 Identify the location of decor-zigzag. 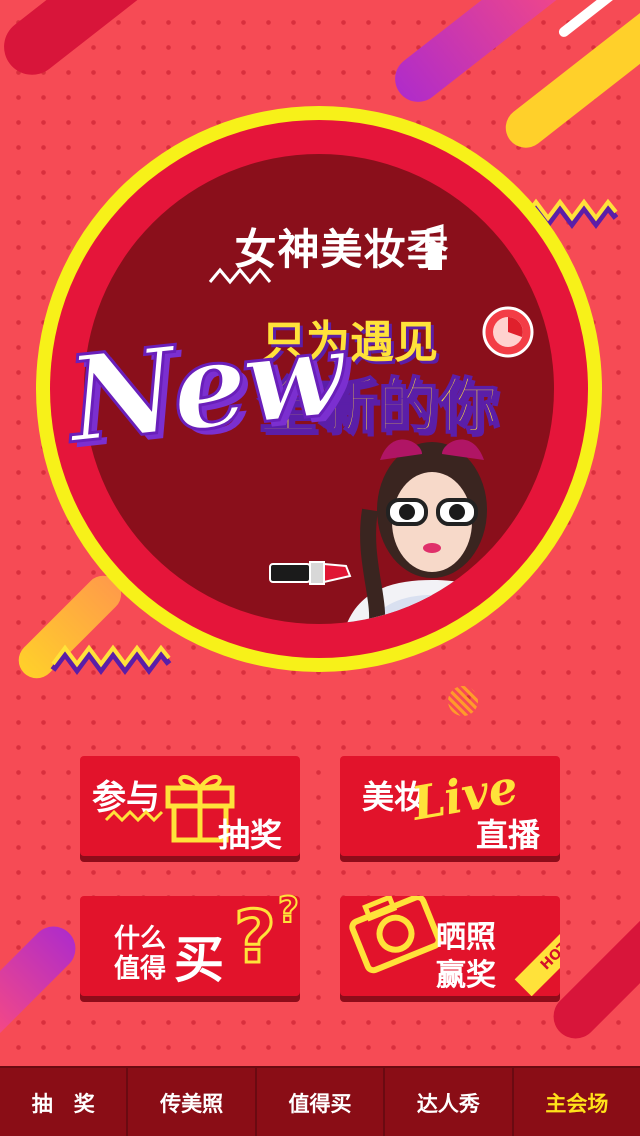
(111, 659).